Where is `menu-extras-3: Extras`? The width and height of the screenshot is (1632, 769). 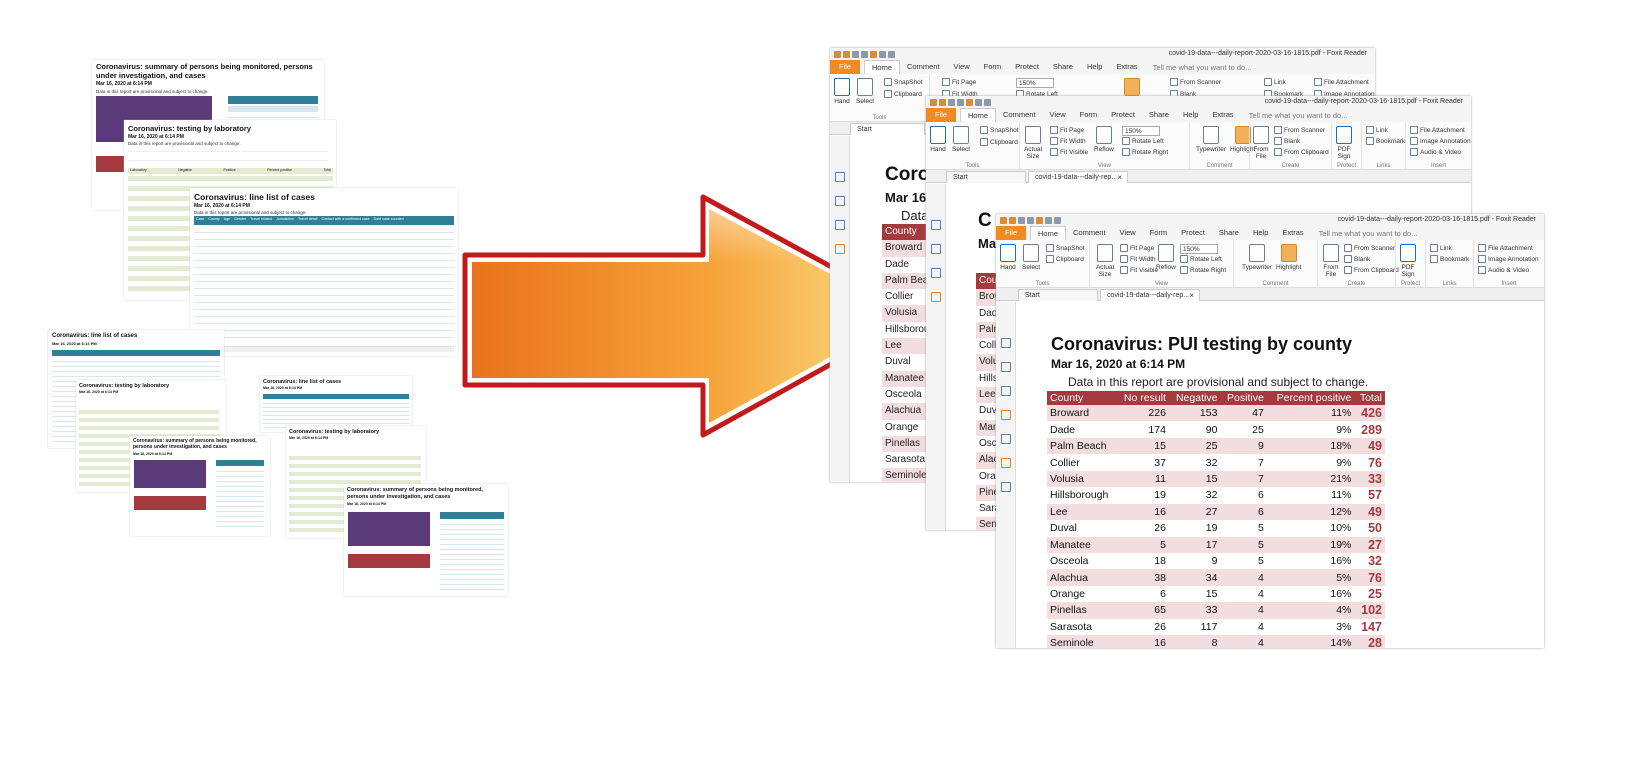 menu-extras-3: Extras is located at coordinates (1292, 233).